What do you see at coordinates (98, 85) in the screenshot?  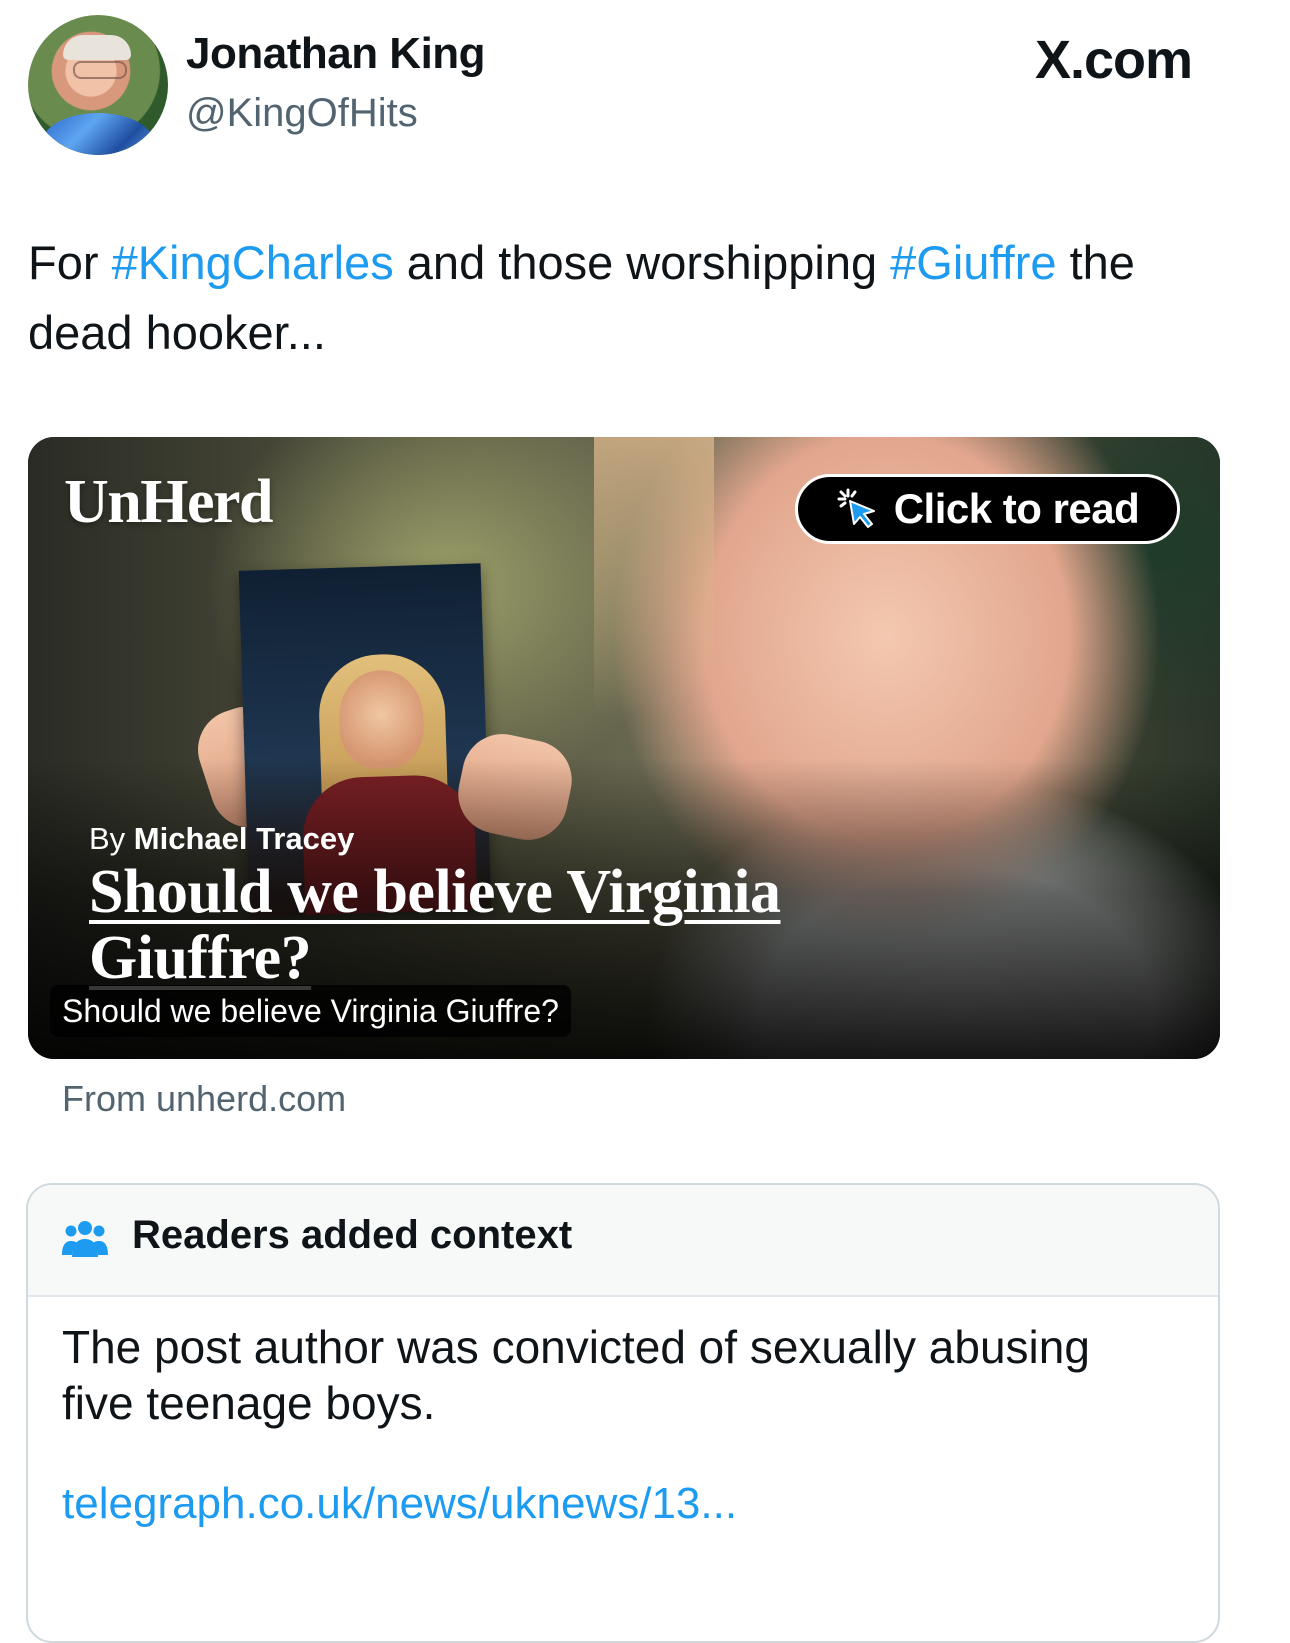 I see `author-avatar` at bounding box center [98, 85].